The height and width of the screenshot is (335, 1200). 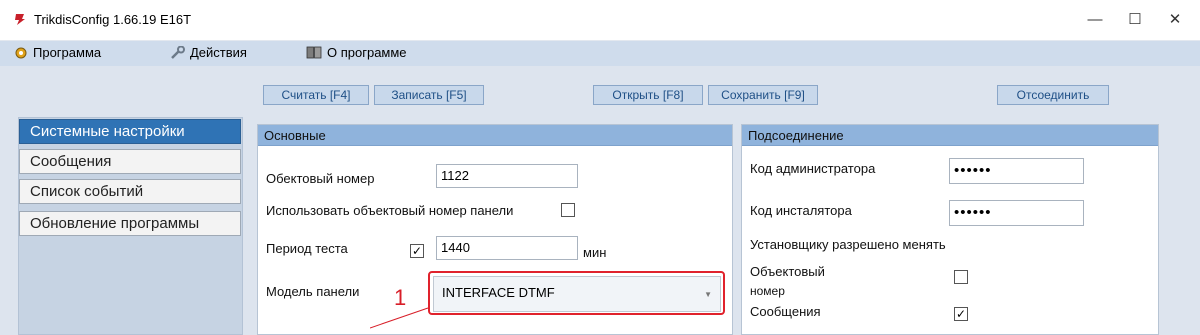 I want to click on installer-code-input: ••••••, so click(x=1016, y=213).